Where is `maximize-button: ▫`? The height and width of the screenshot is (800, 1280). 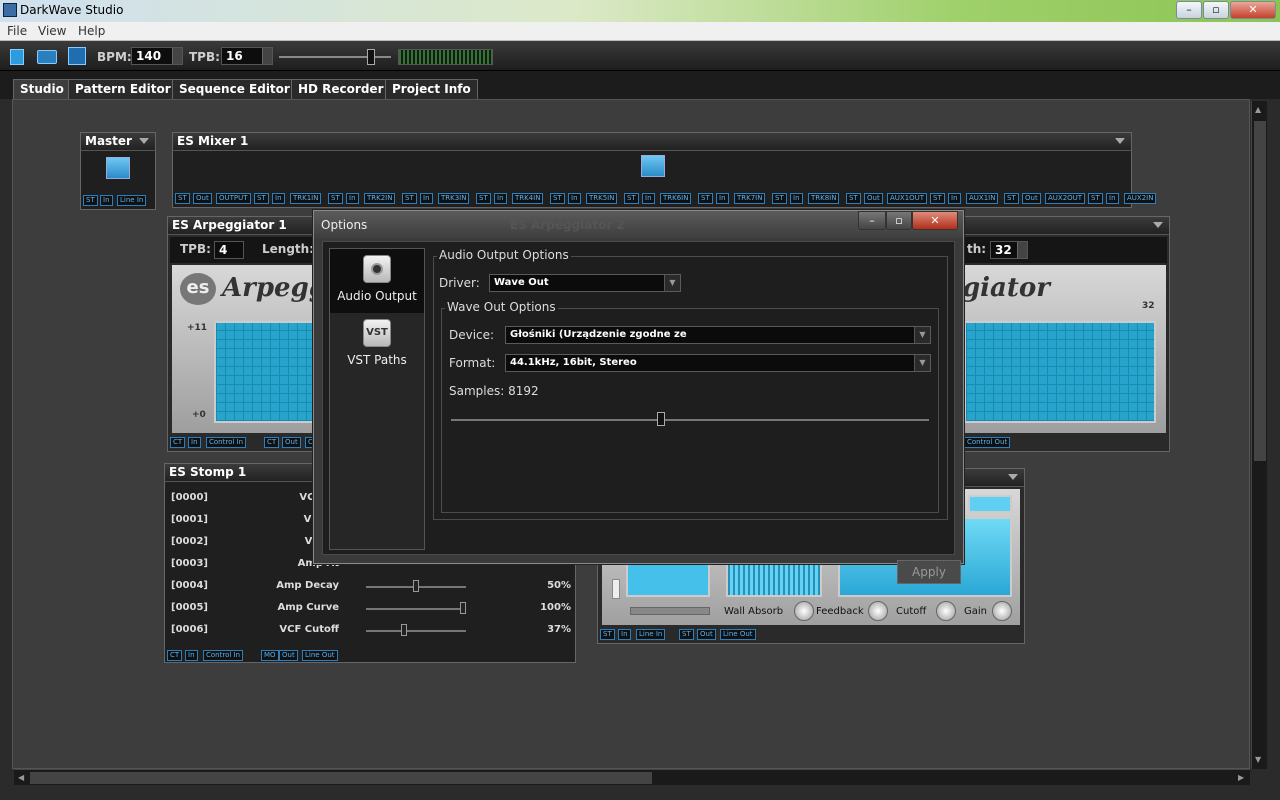
maximize-button: ▫ is located at coordinates (1216, 10).